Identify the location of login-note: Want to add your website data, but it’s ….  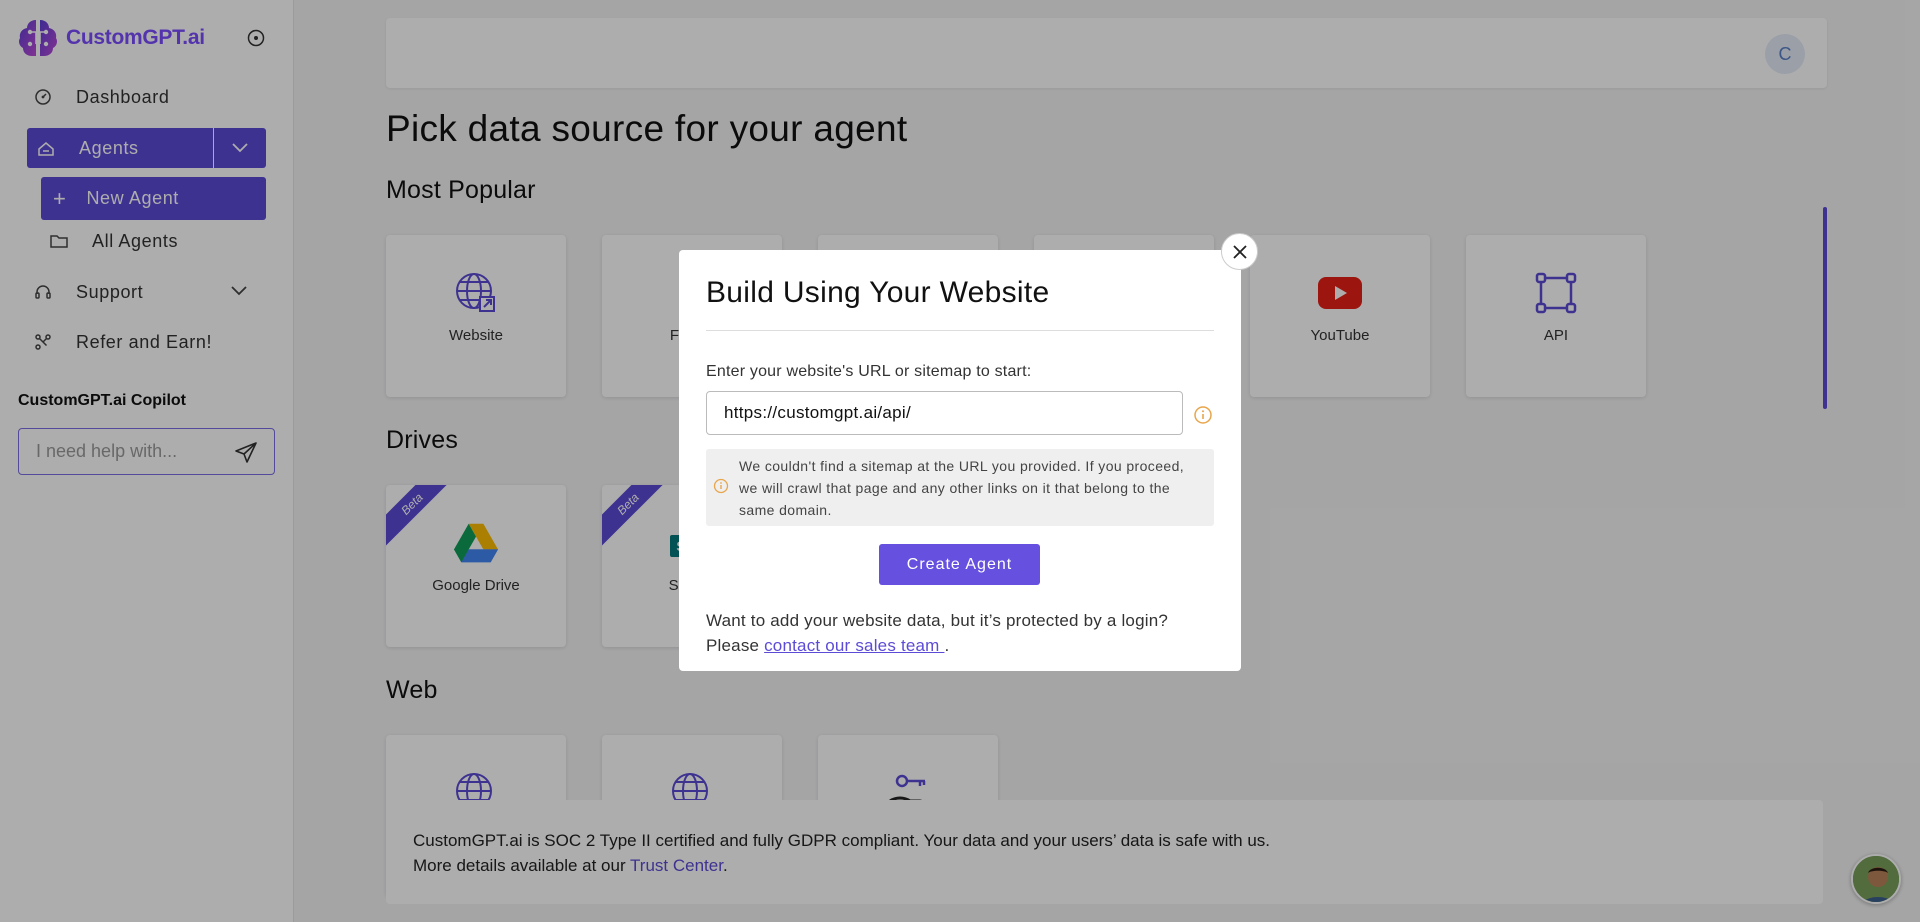
(961, 633).